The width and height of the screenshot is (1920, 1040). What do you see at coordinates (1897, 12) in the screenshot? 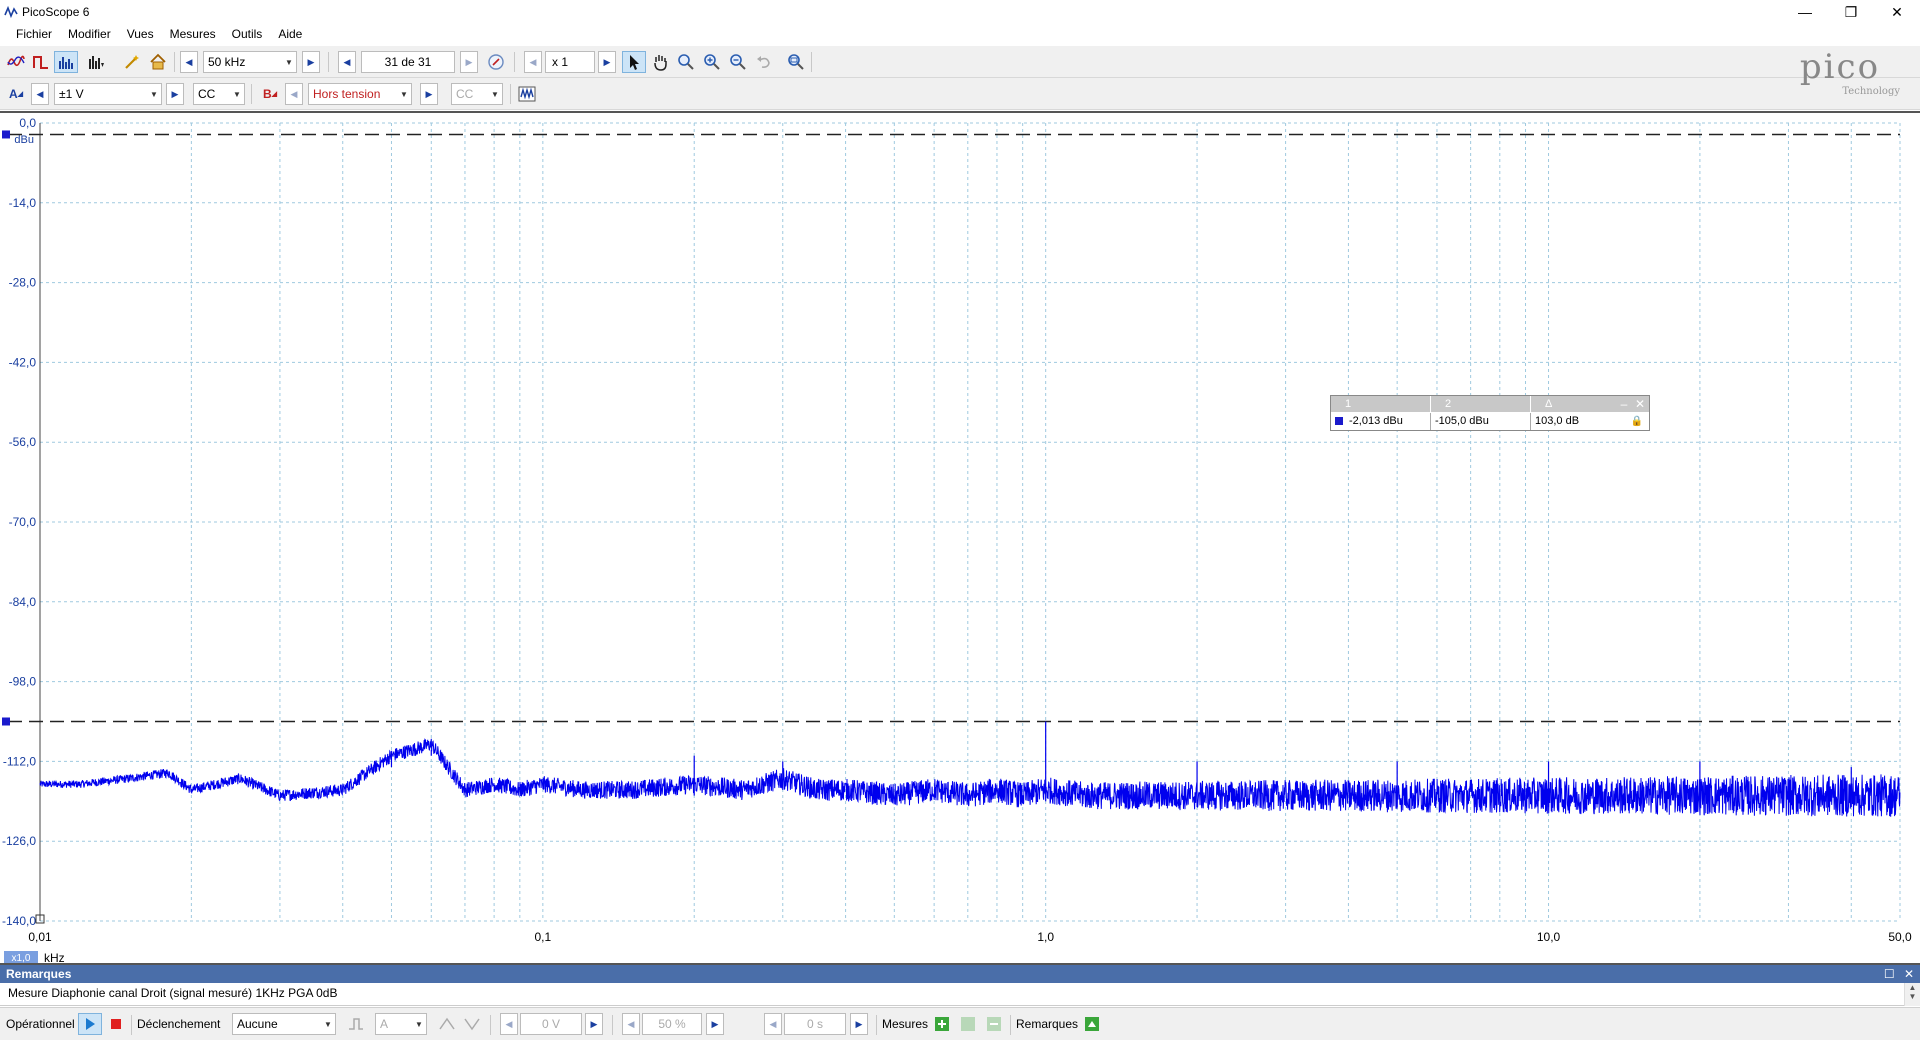
I see `close-button: ✕` at bounding box center [1897, 12].